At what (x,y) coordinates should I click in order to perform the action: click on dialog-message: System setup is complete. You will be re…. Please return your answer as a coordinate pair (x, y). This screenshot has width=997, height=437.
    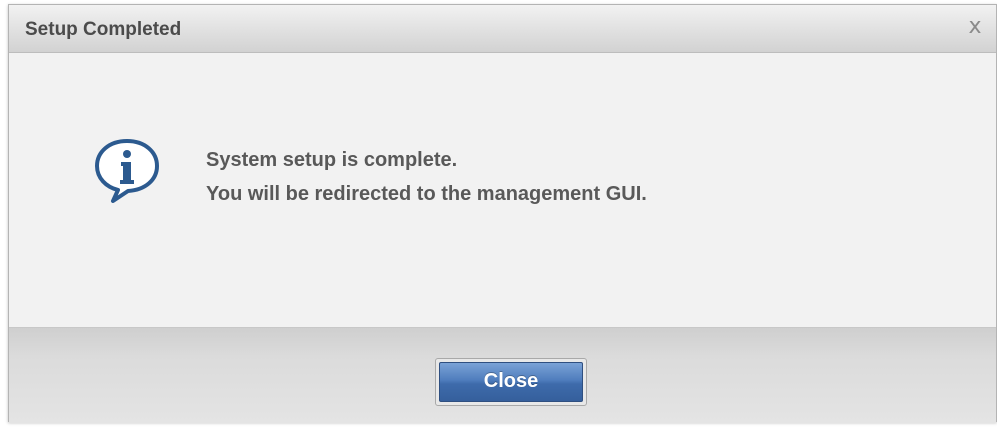
    Looking at the image, I should click on (426, 177).